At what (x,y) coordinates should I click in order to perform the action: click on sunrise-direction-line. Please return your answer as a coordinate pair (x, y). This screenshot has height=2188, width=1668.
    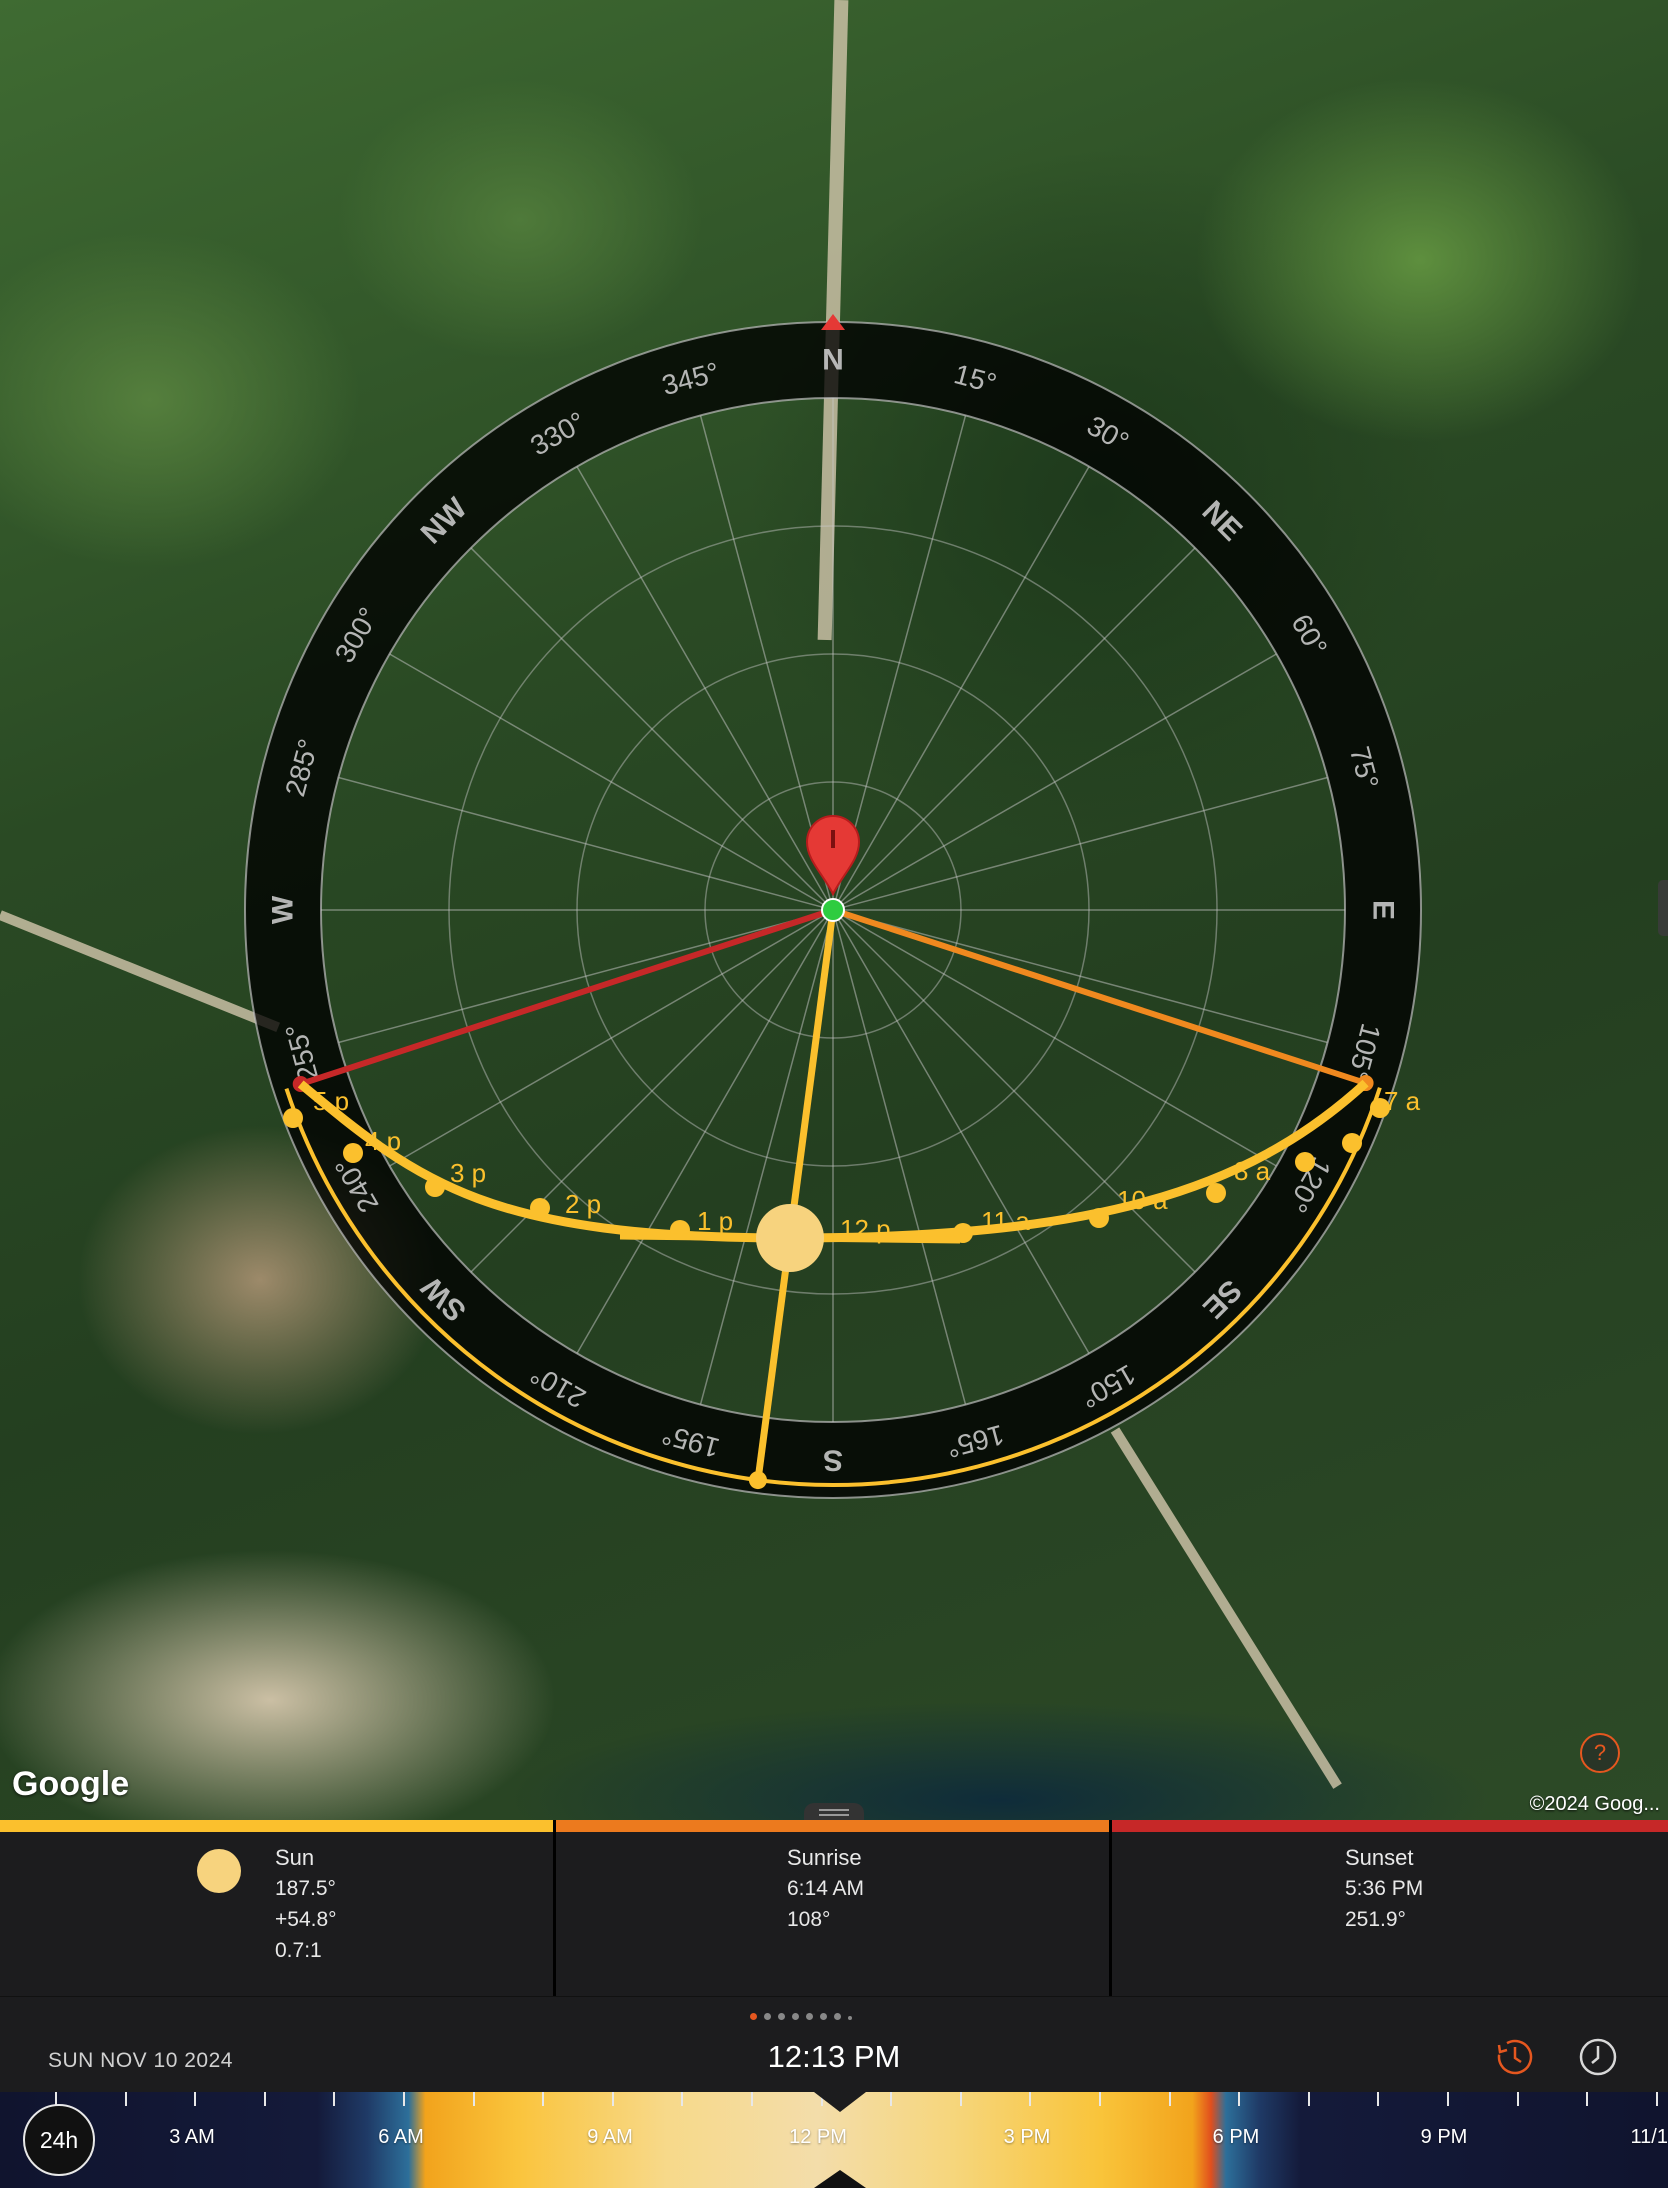
    Looking at the image, I should click on (1099, 996).